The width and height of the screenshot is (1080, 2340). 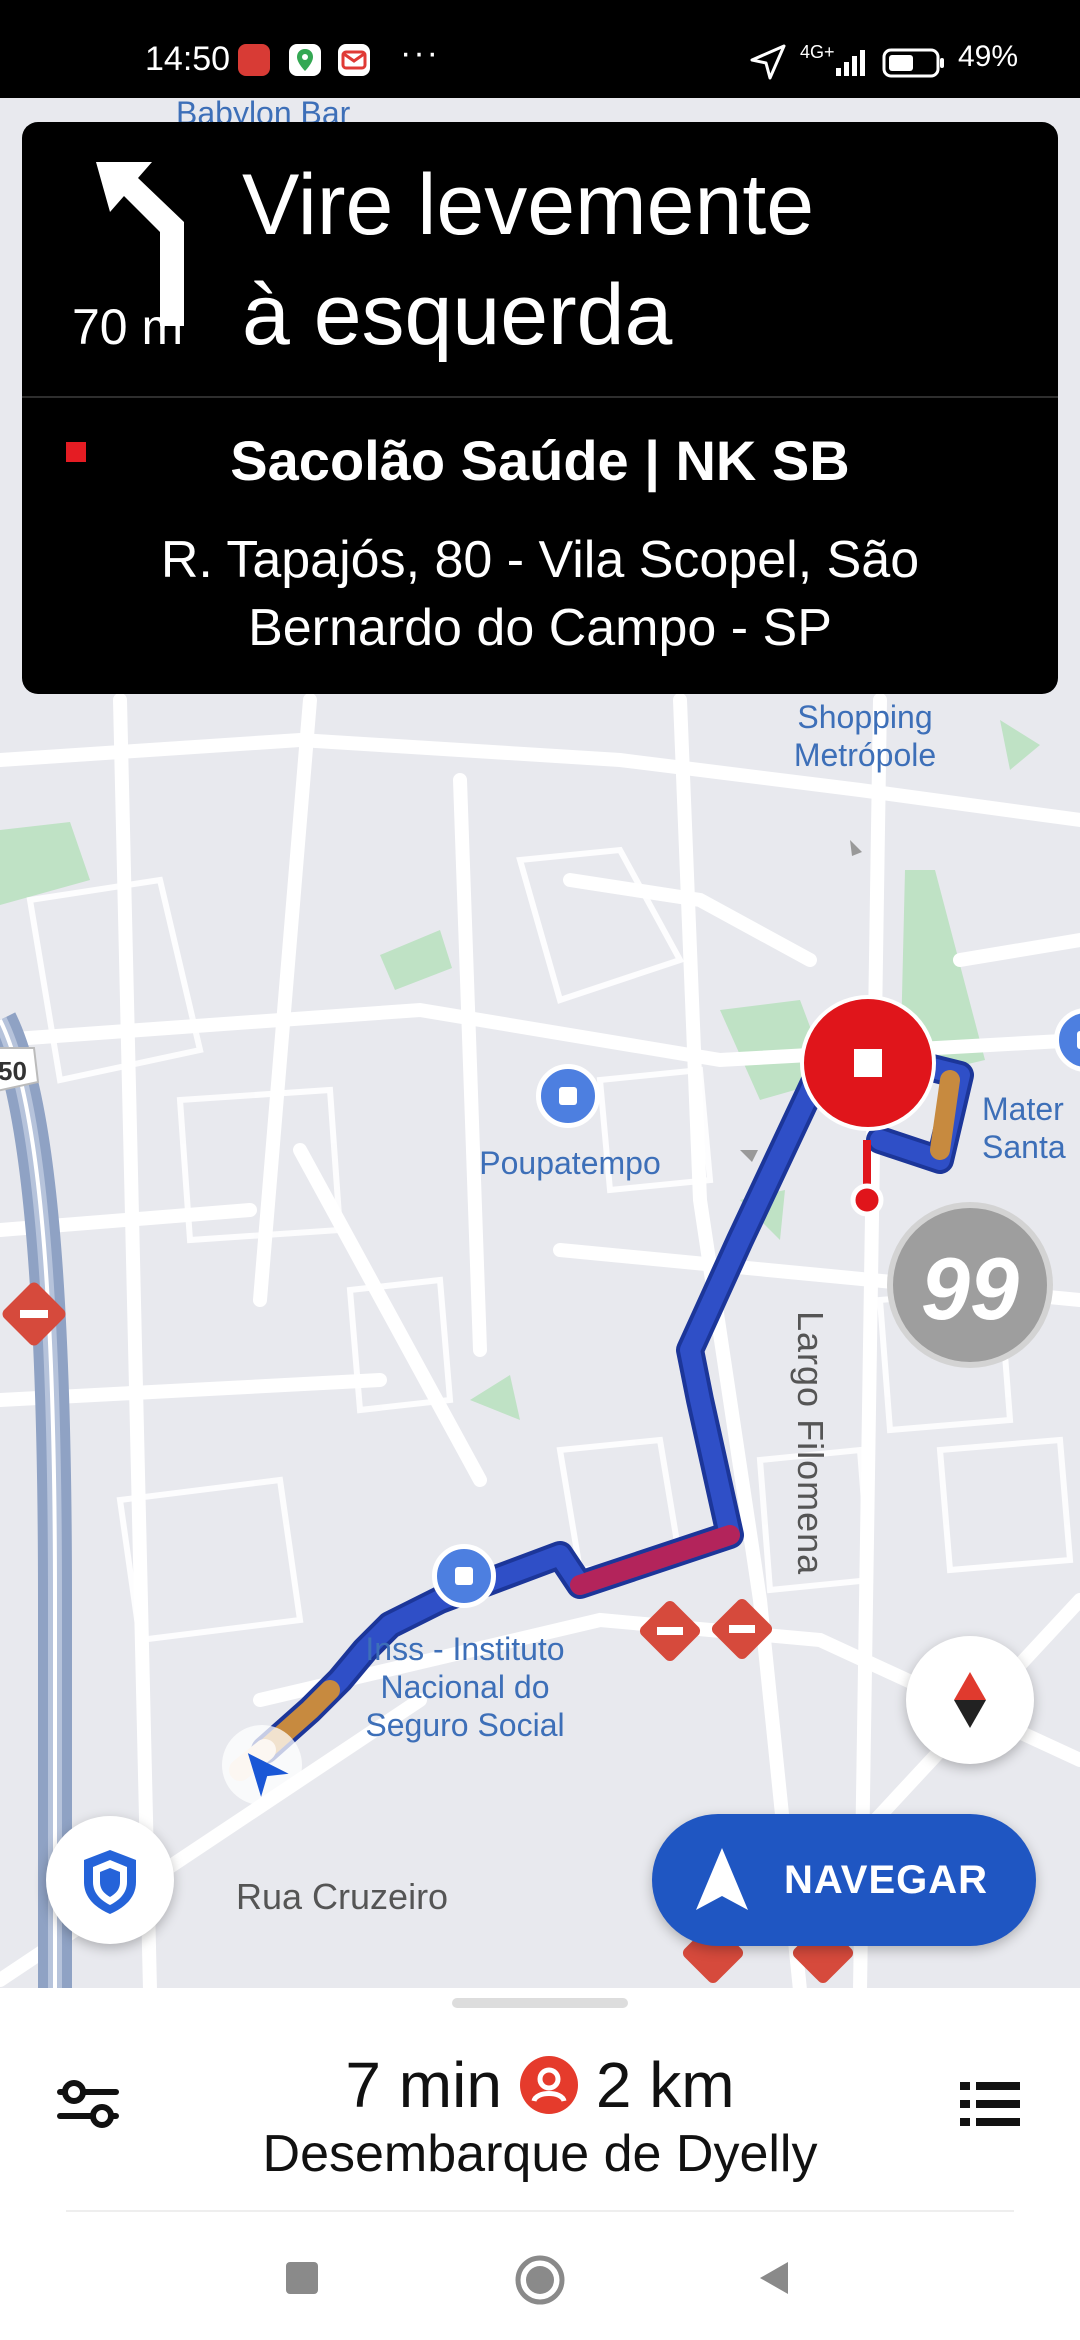 I want to click on turn-distance: 70 m, so click(x=128, y=327).